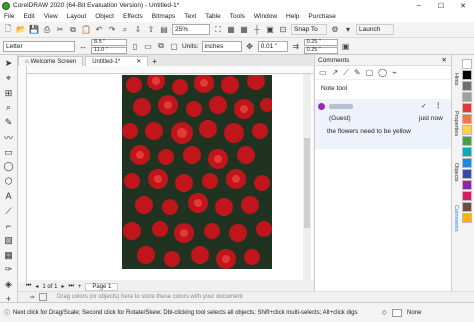 The image size is (474, 322). I want to click on menu-window: Window, so click(265, 16).